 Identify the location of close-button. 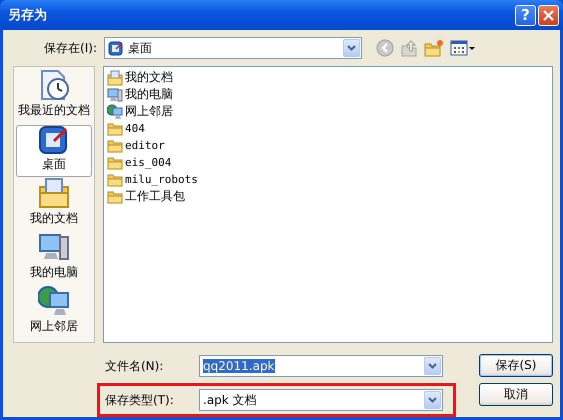
(548, 15).